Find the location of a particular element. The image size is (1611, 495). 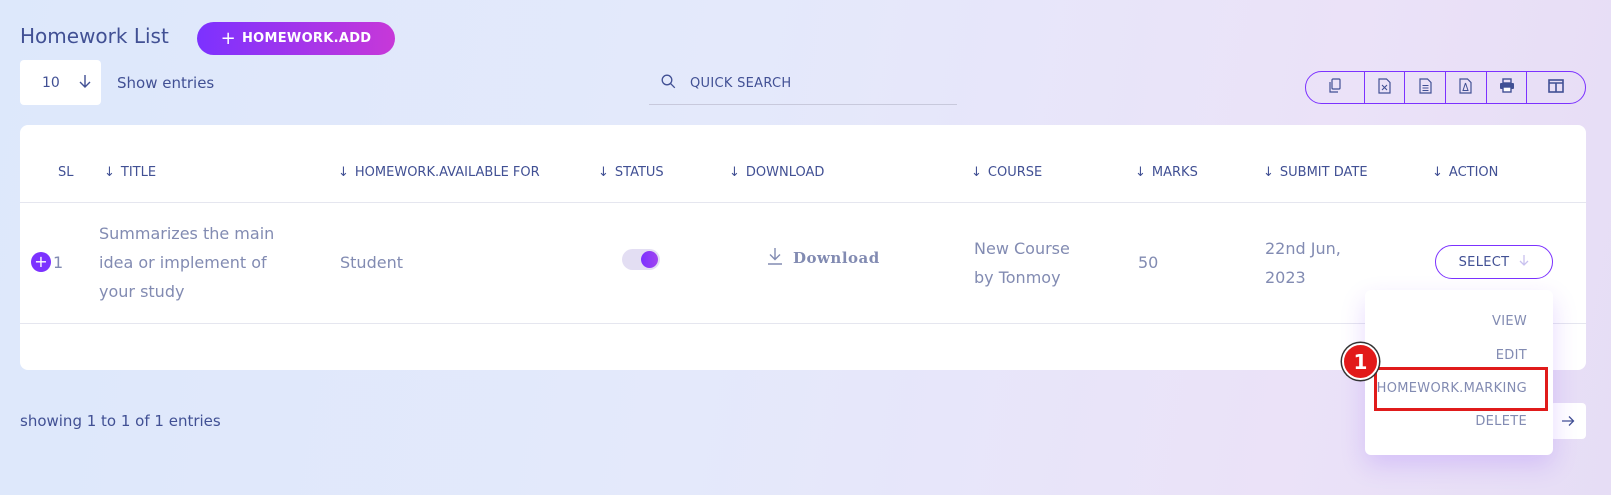

page-title: Homework List is located at coordinates (94, 36).